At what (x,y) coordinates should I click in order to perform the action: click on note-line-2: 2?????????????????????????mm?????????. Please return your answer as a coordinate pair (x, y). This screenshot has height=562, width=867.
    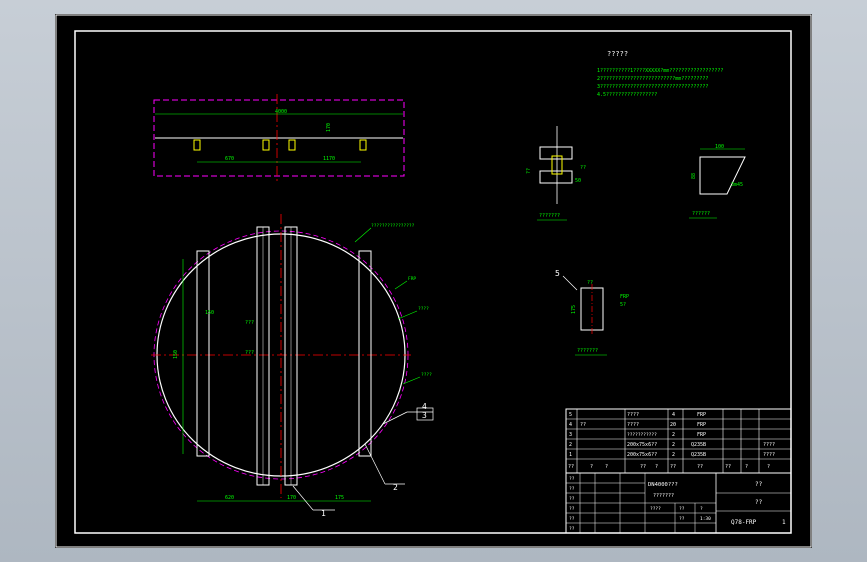
    Looking at the image, I should click on (652, 79).